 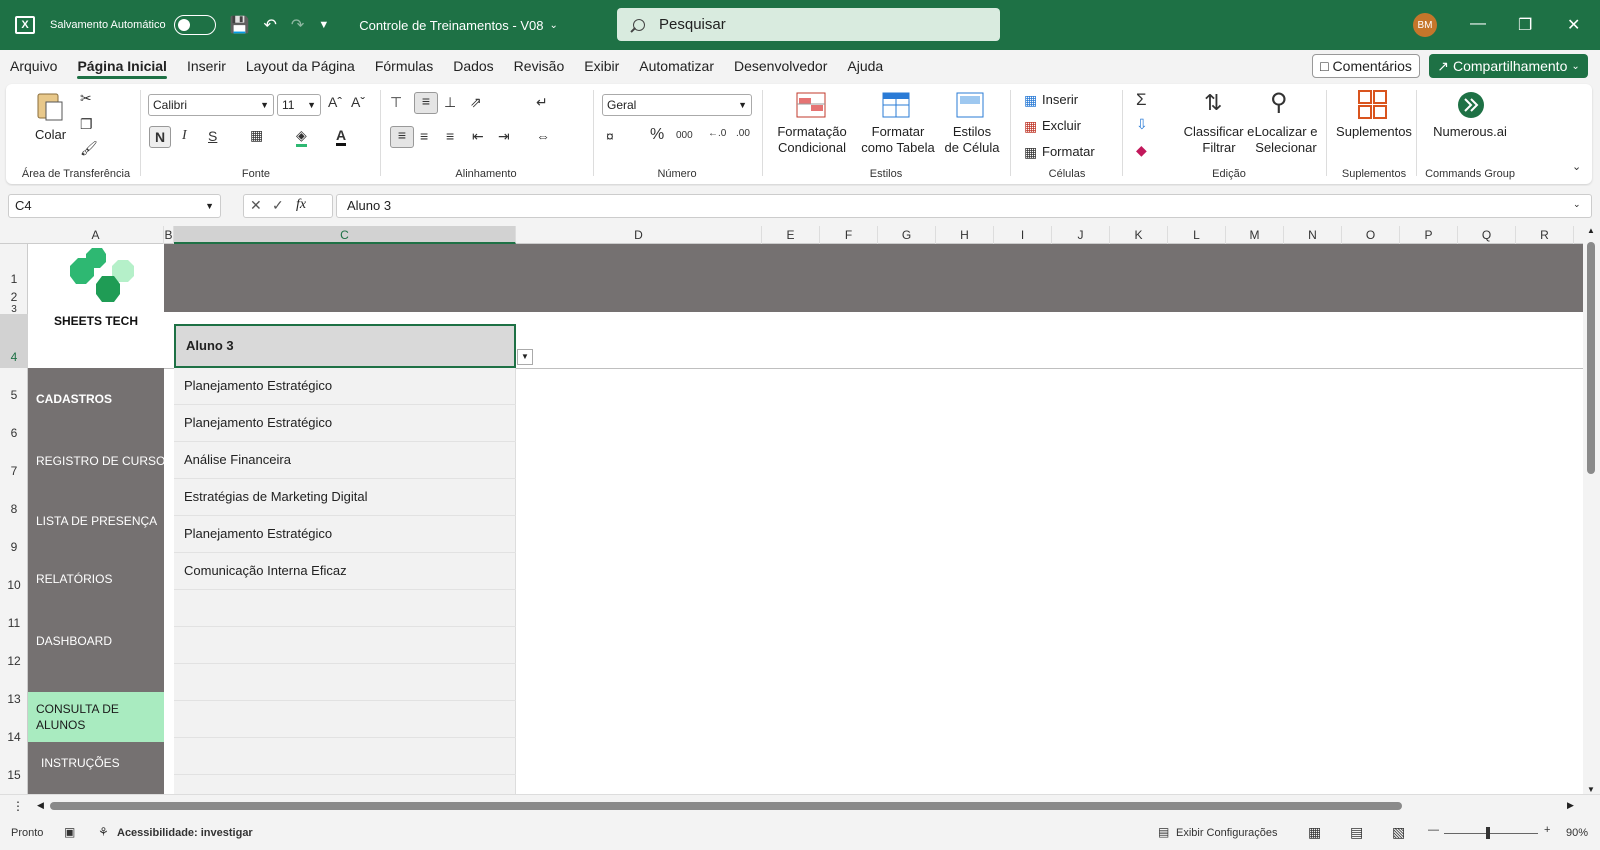 What do you see at coordinates (1279, 102) in the screenshot?
I see `find-select-icon: ⚲` at bounding box center [1279, 102].